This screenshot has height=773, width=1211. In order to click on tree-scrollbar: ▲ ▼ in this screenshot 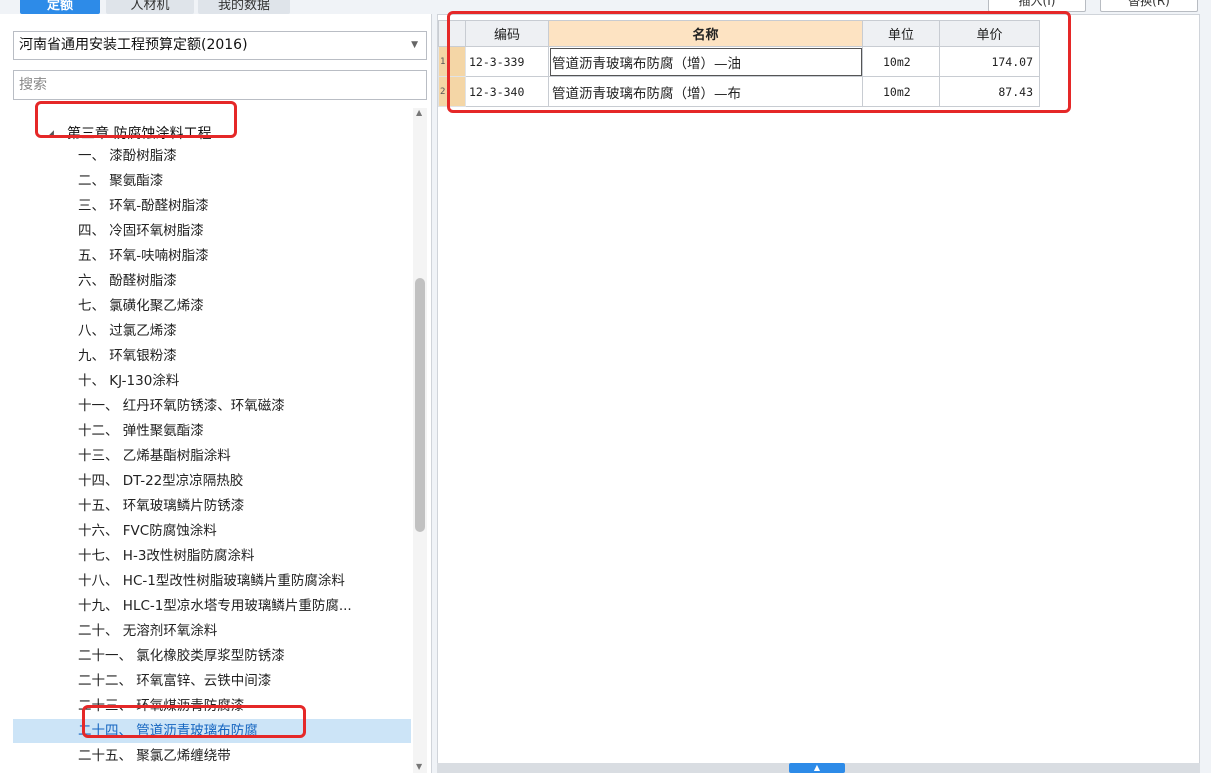, I will do `click(420, 440)`.